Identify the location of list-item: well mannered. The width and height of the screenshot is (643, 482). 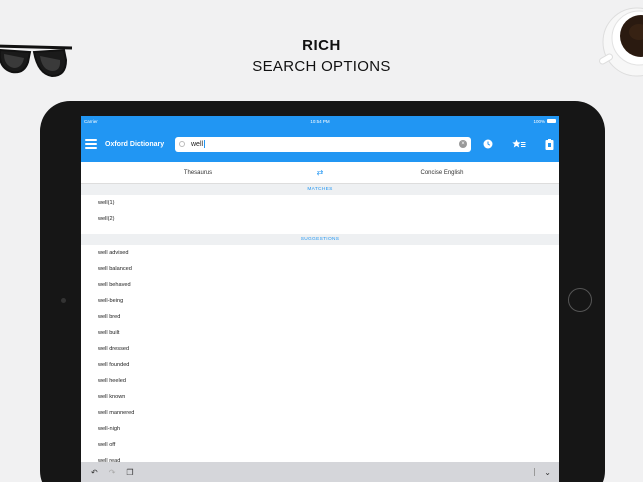
(320, 413).